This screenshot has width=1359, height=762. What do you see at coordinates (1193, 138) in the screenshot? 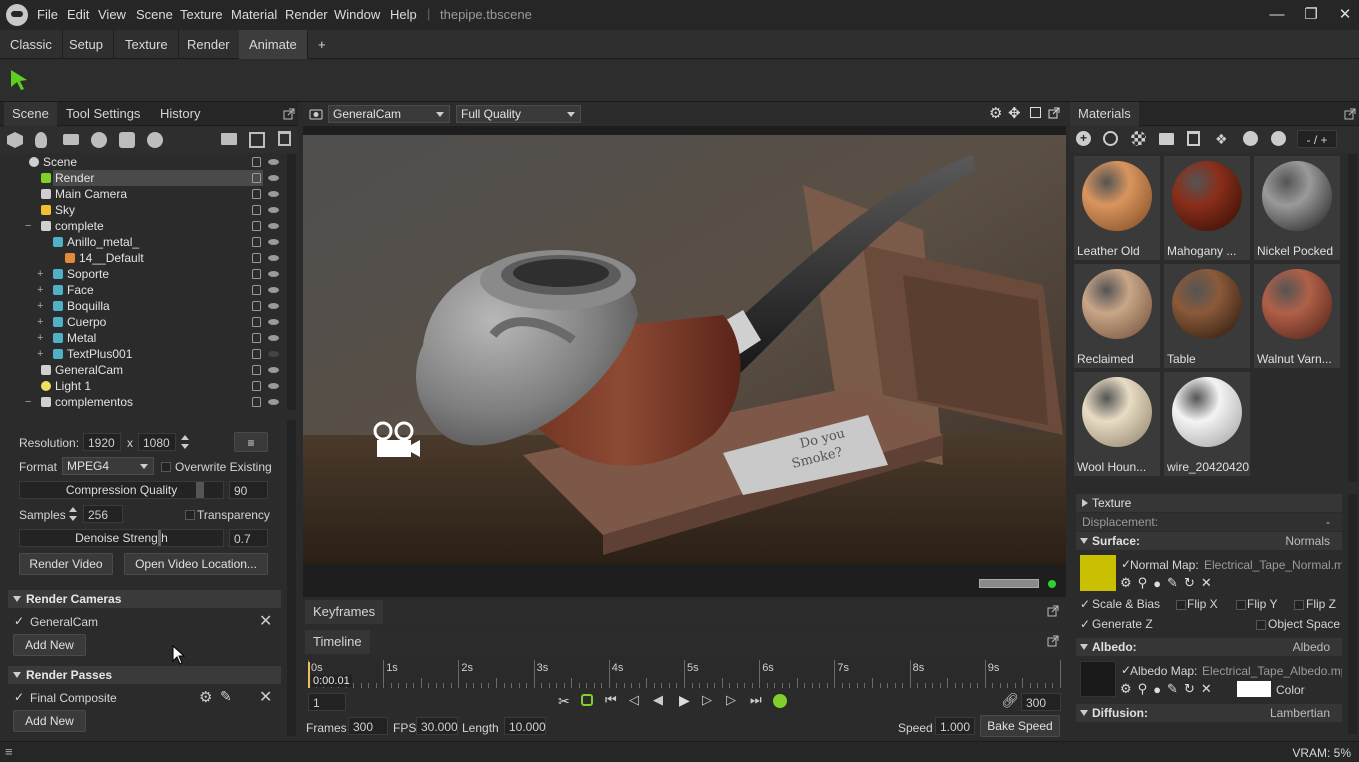
I see `delete-material-icon` at bounding box center [1193, 138].